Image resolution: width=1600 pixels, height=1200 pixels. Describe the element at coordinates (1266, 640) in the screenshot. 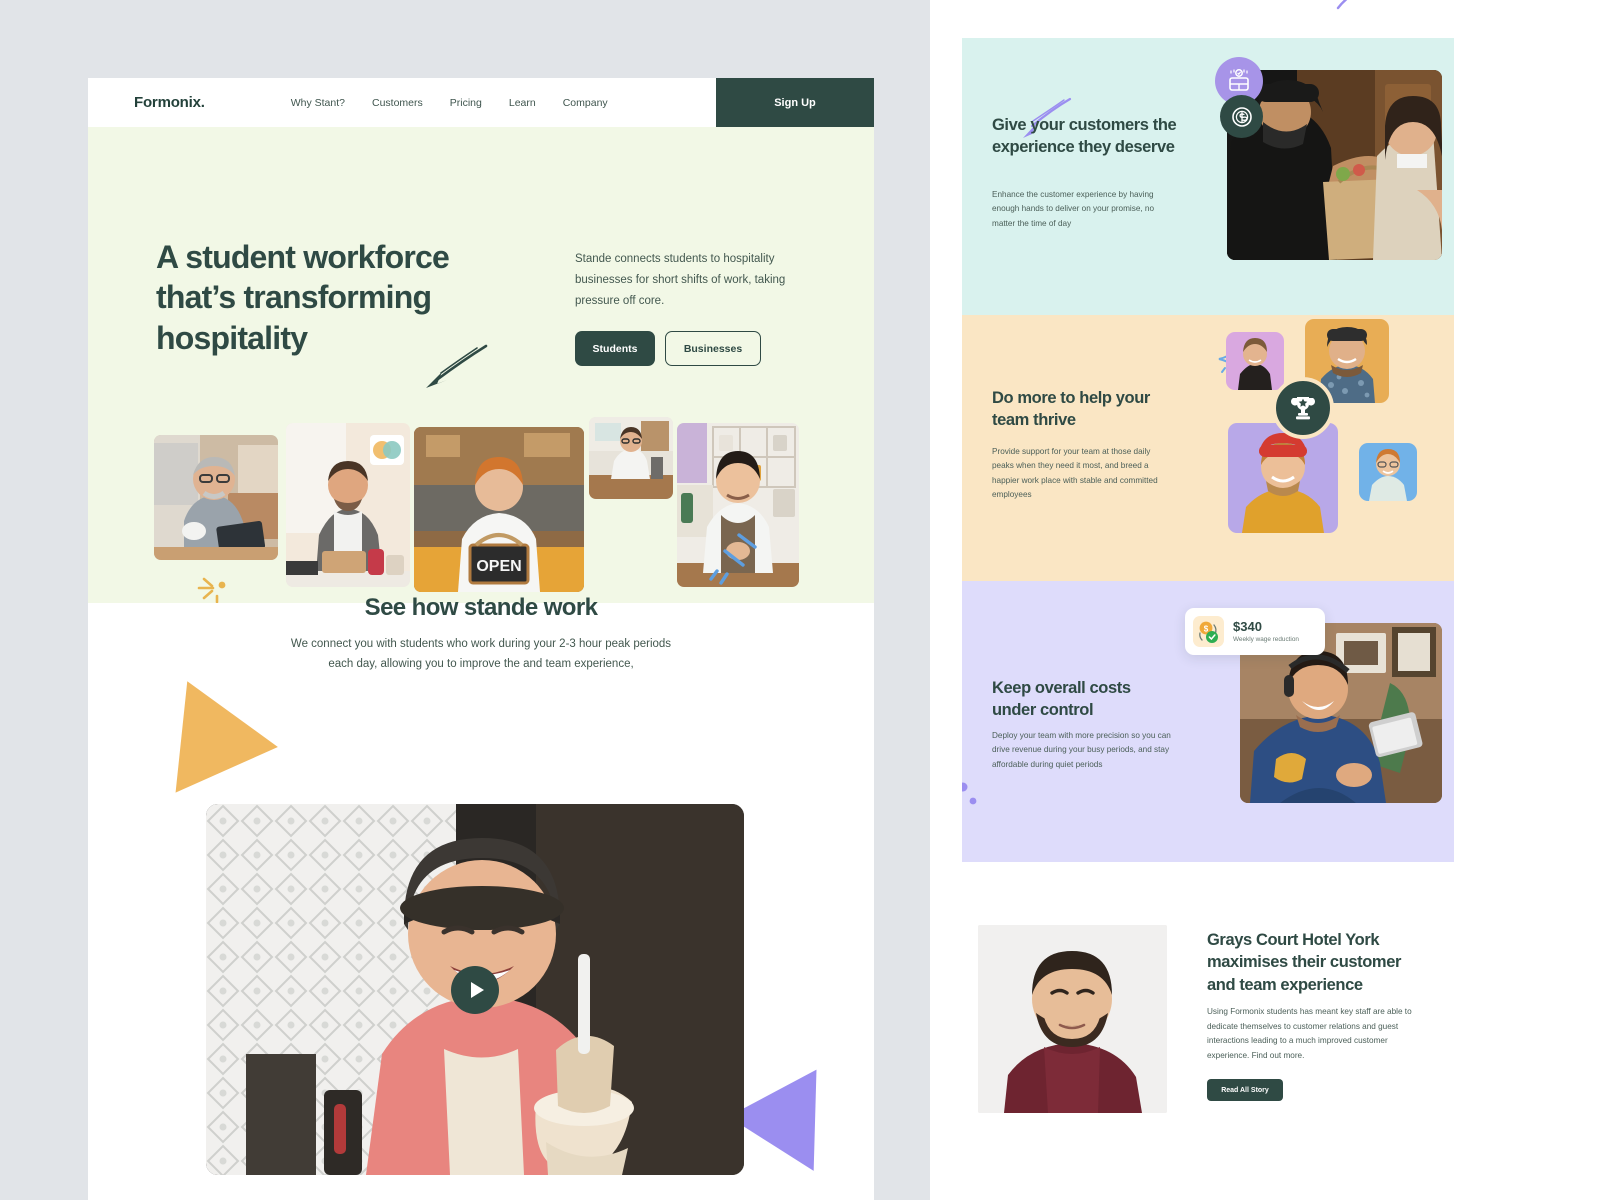

I see `wage-caption: Weekly wage reduction` at that location.